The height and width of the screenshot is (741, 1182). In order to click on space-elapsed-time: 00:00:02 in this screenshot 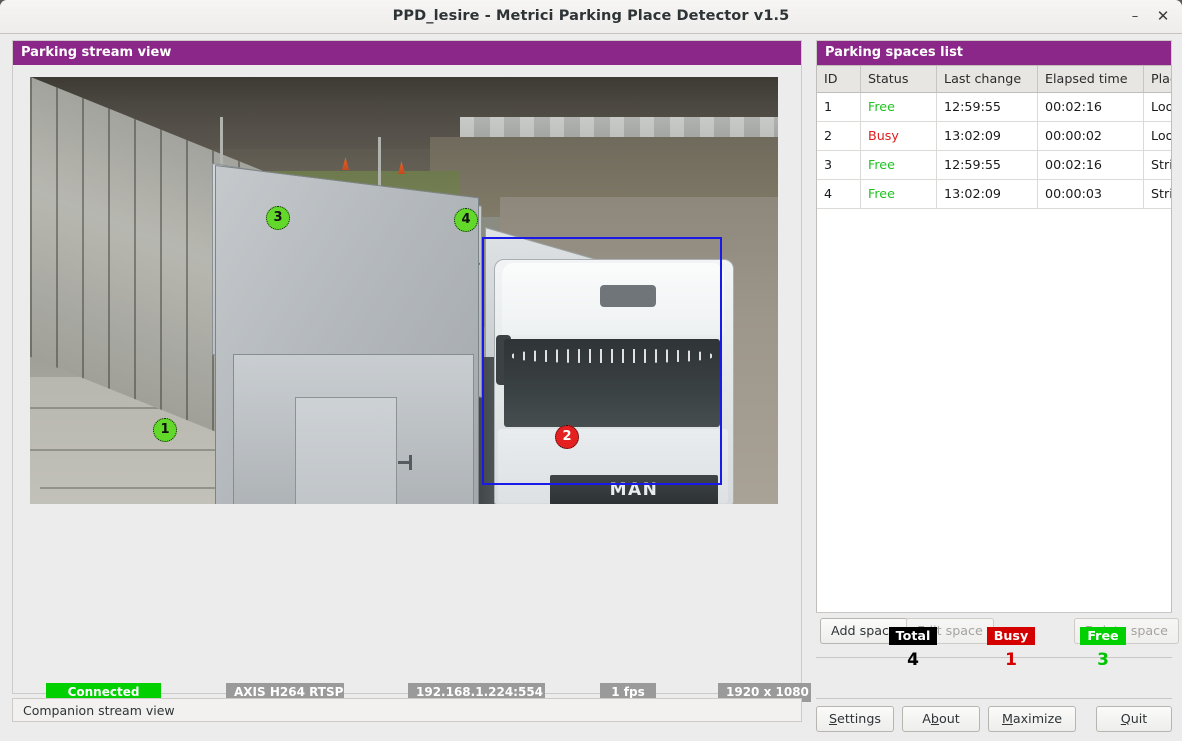, I will do `click(1090, 136)`.